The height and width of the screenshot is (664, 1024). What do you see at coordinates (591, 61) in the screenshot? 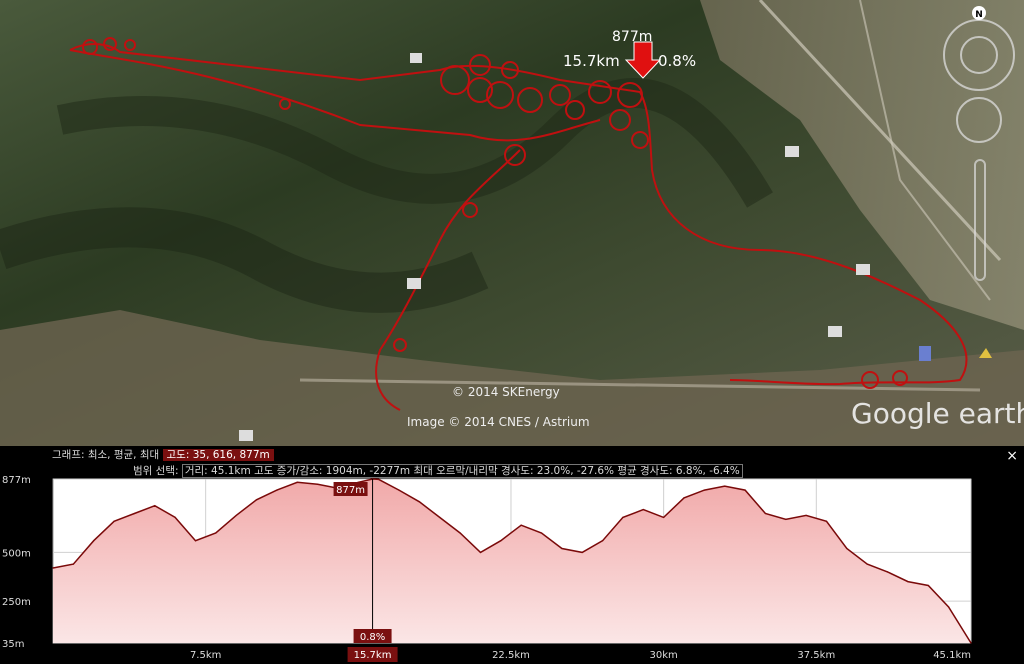
I see `tooltip-distance: 15.7km` at bounding box center [591, 61].